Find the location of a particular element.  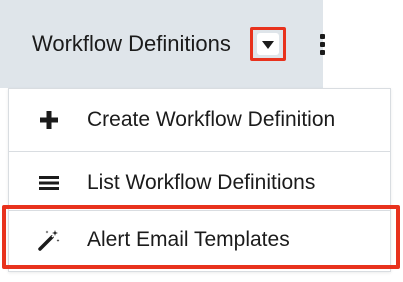

module-menu-toggle-button is located at coordinates (268, 44).